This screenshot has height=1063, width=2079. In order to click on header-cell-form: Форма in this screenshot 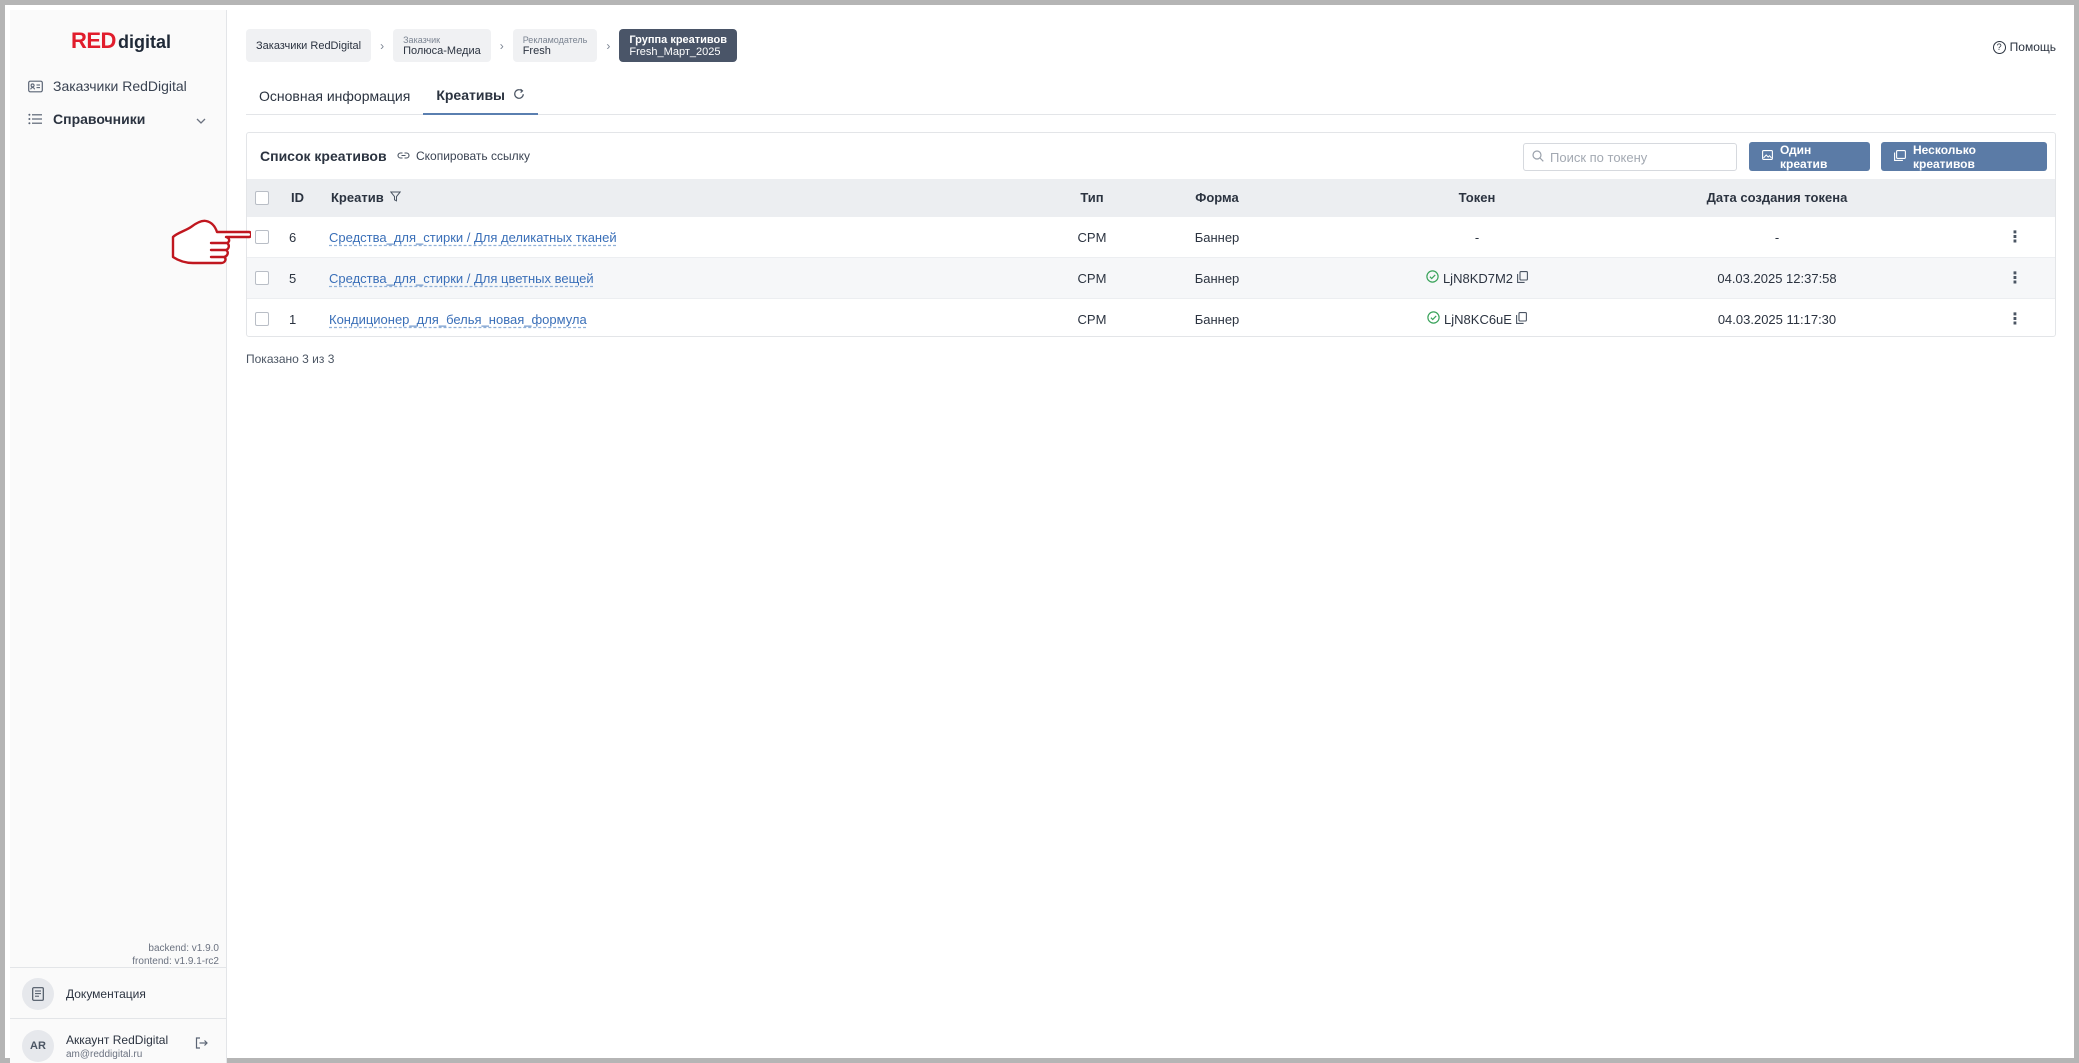, I will do `click(1217, 197)`.